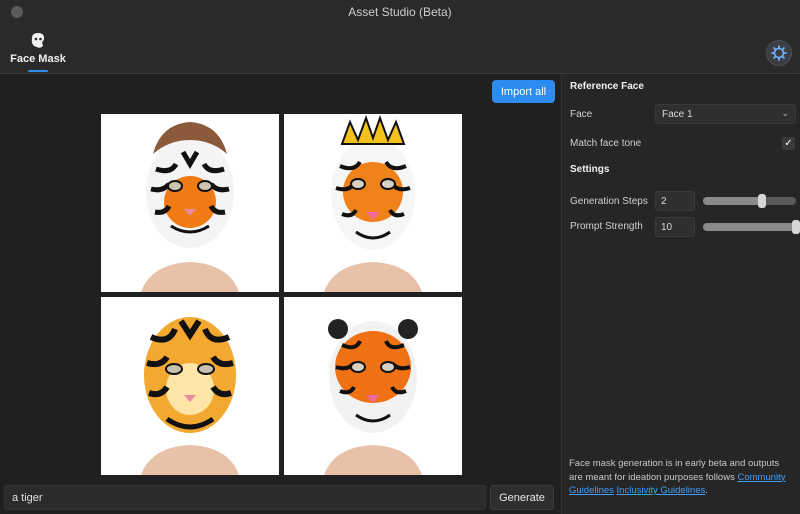 The height and width of the screenshot is (514, 800). Describe the element at coordinates (725, 114) in the screenshot. I see `face-select: Face 1 ⌄` at that location.